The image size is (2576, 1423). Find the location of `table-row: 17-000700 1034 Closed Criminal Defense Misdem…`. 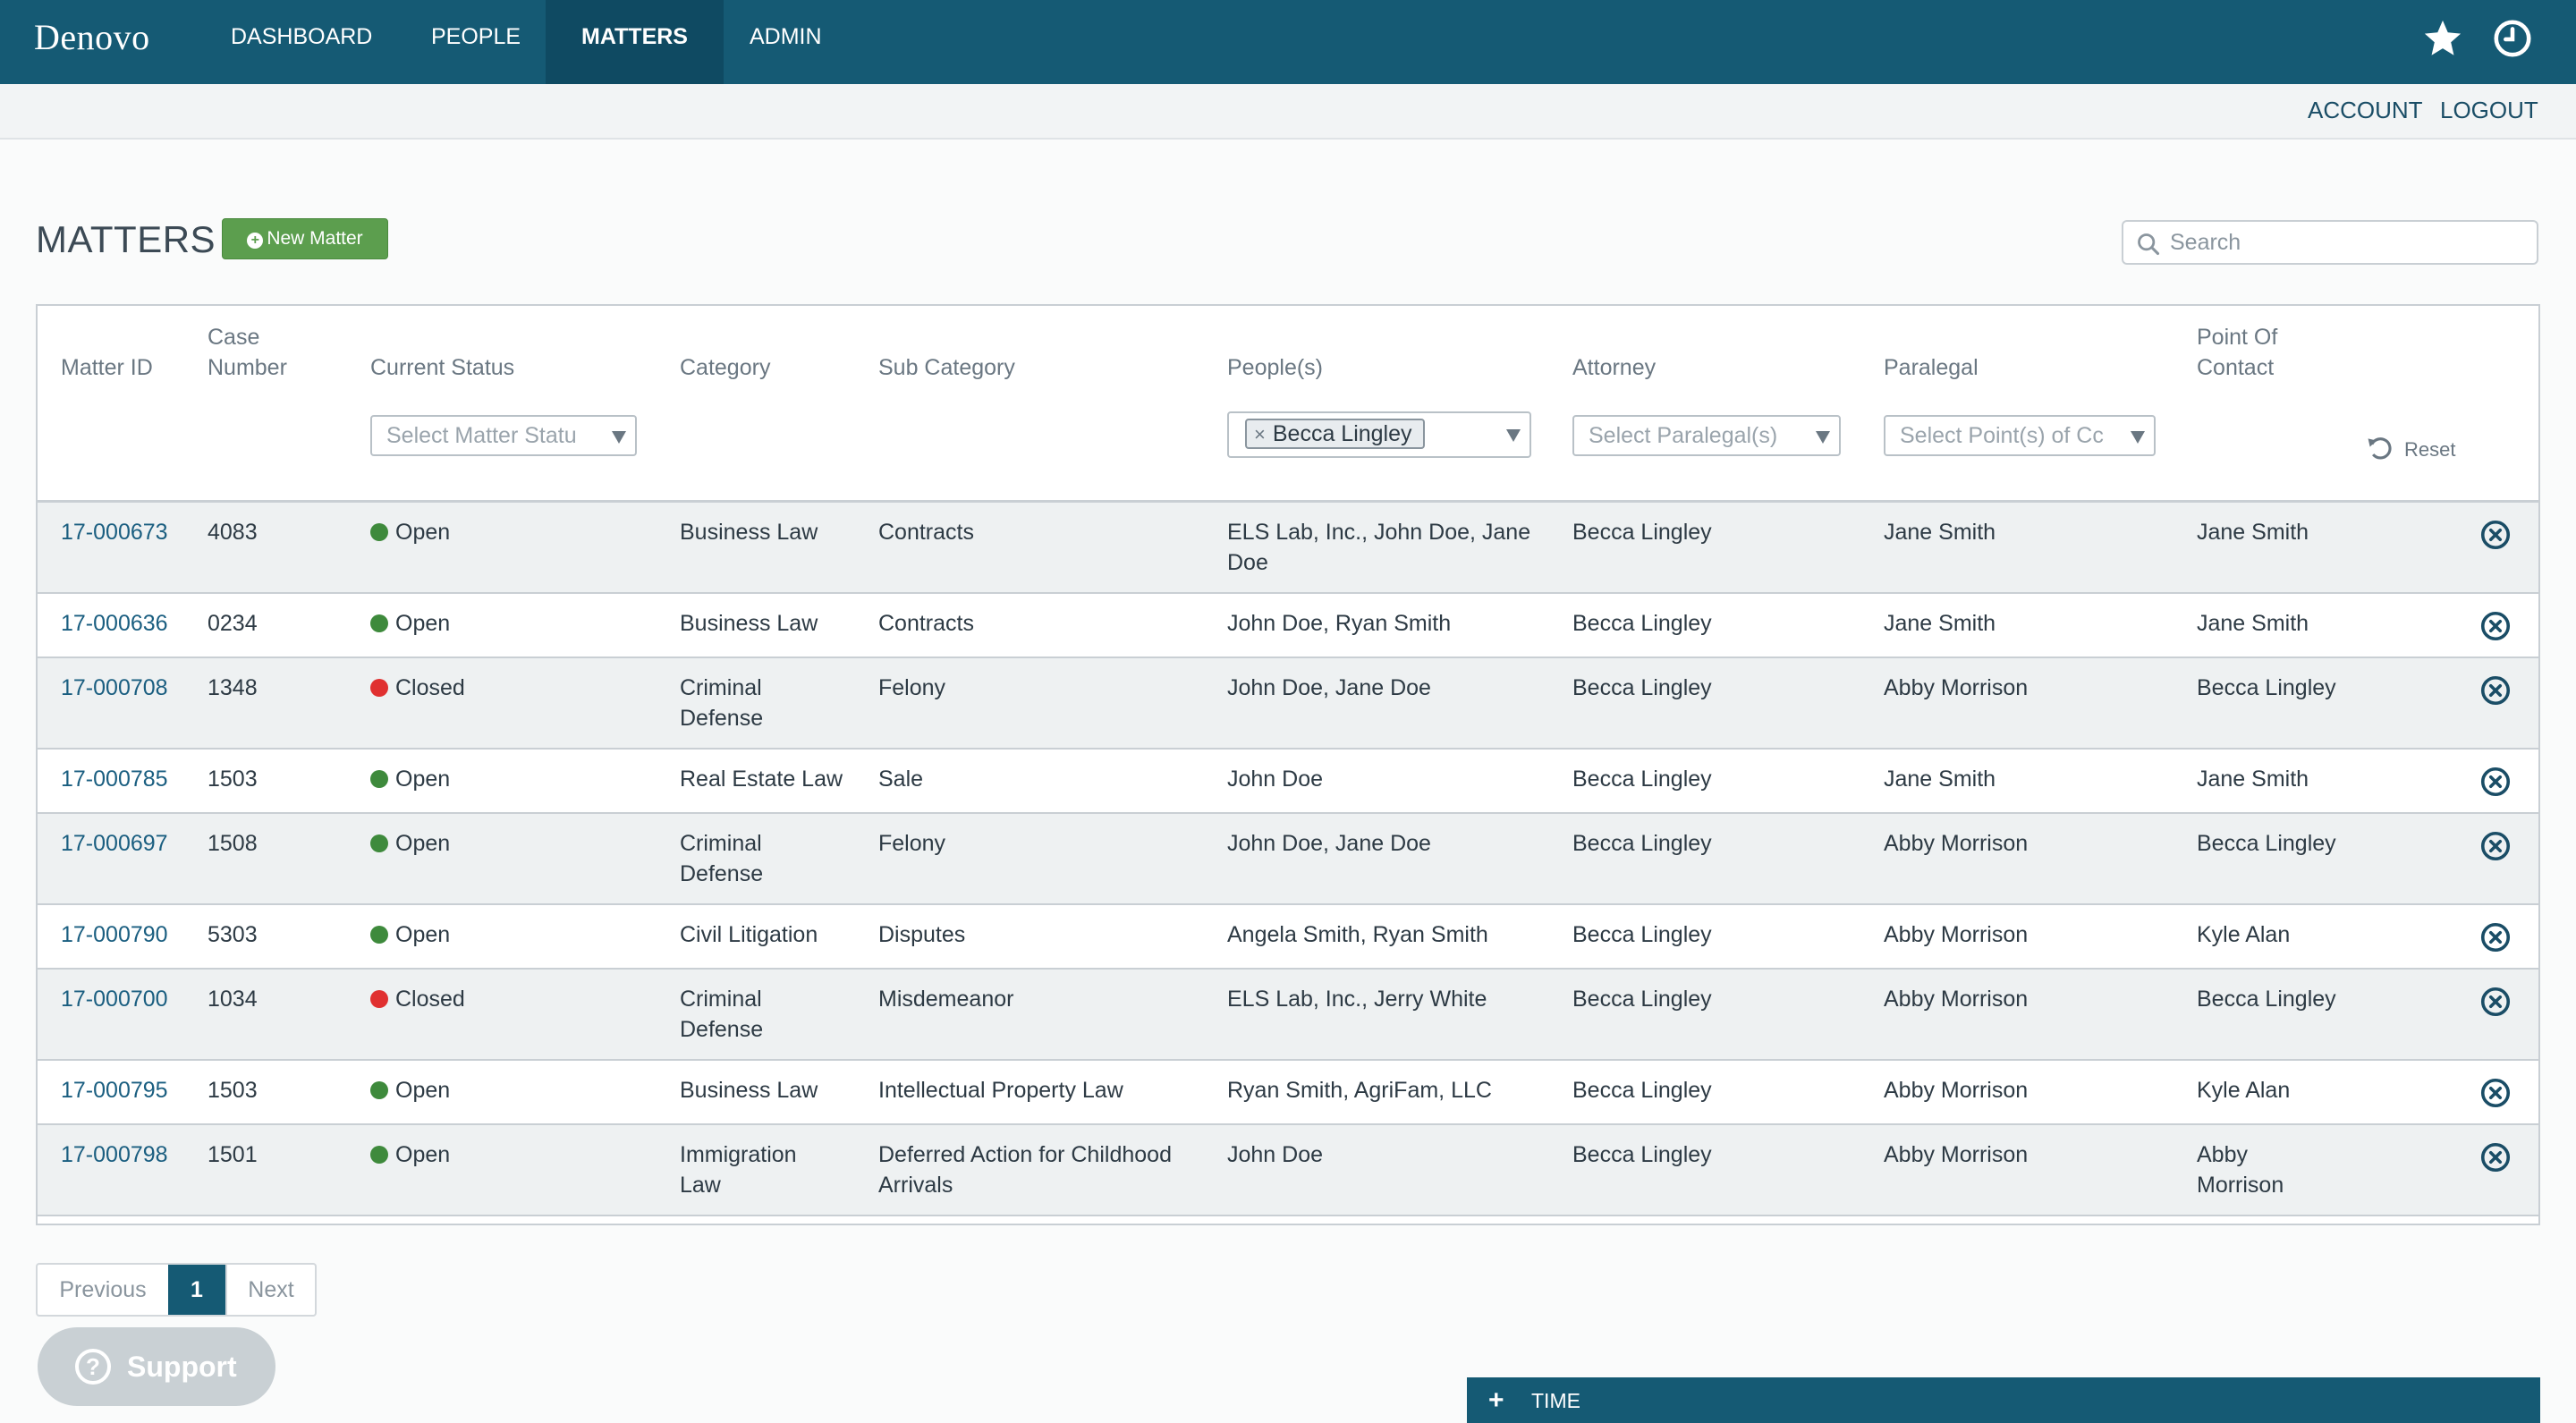

table-row: 17-000700 1034 Closed Criminal Defense Misdem… is located at coordinates (1288, 1016).